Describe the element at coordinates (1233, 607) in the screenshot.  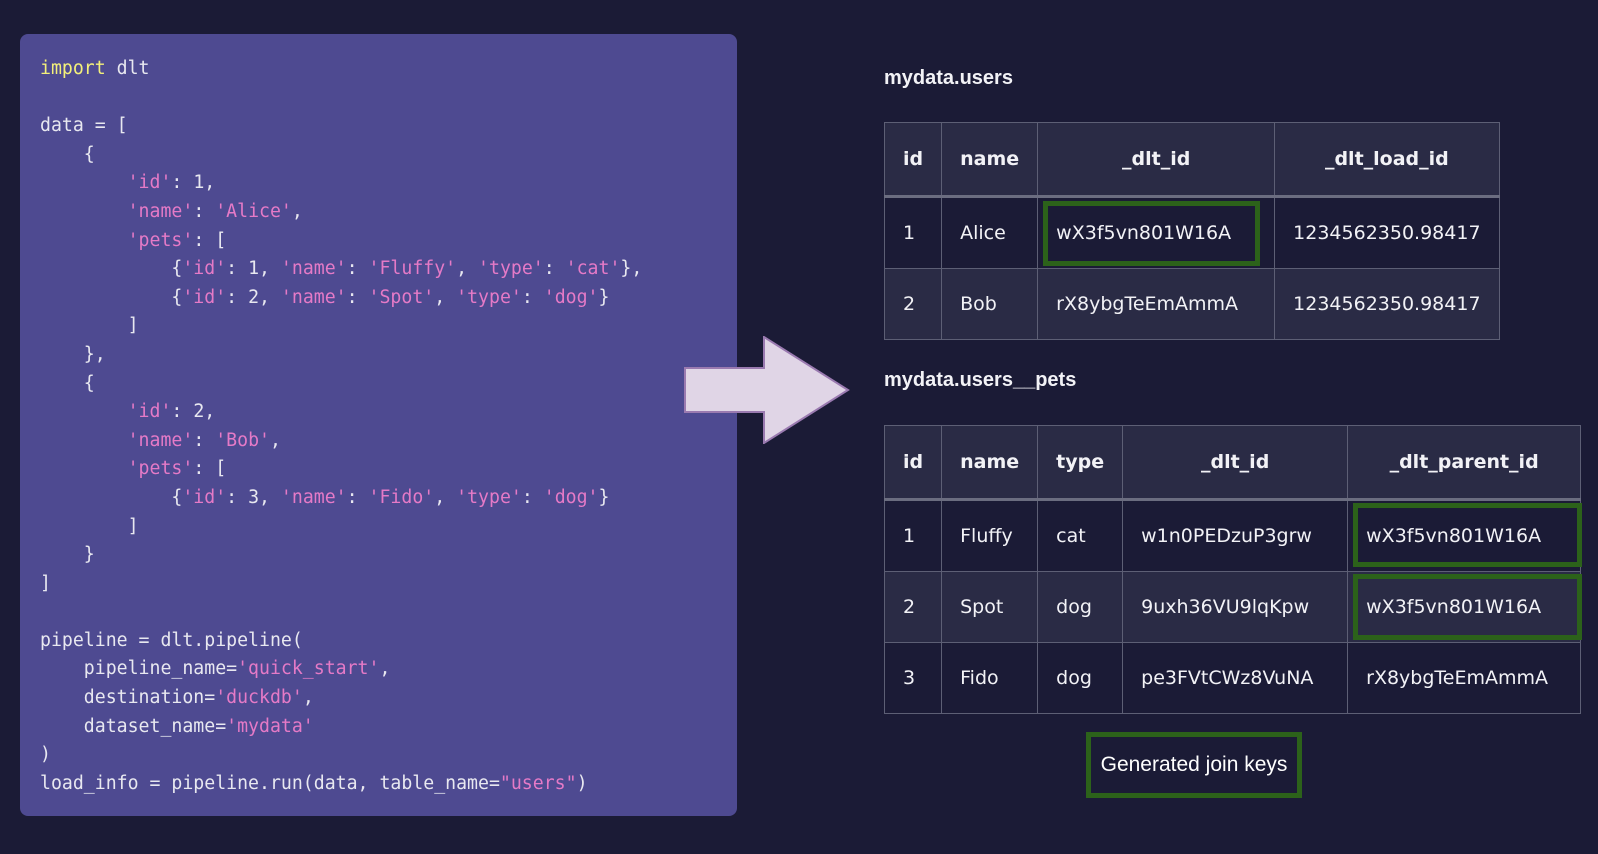
I see `table-row: 2 Spot dog 9uxh36VU9lqKpw wX3f5vn801W16A` at that location.